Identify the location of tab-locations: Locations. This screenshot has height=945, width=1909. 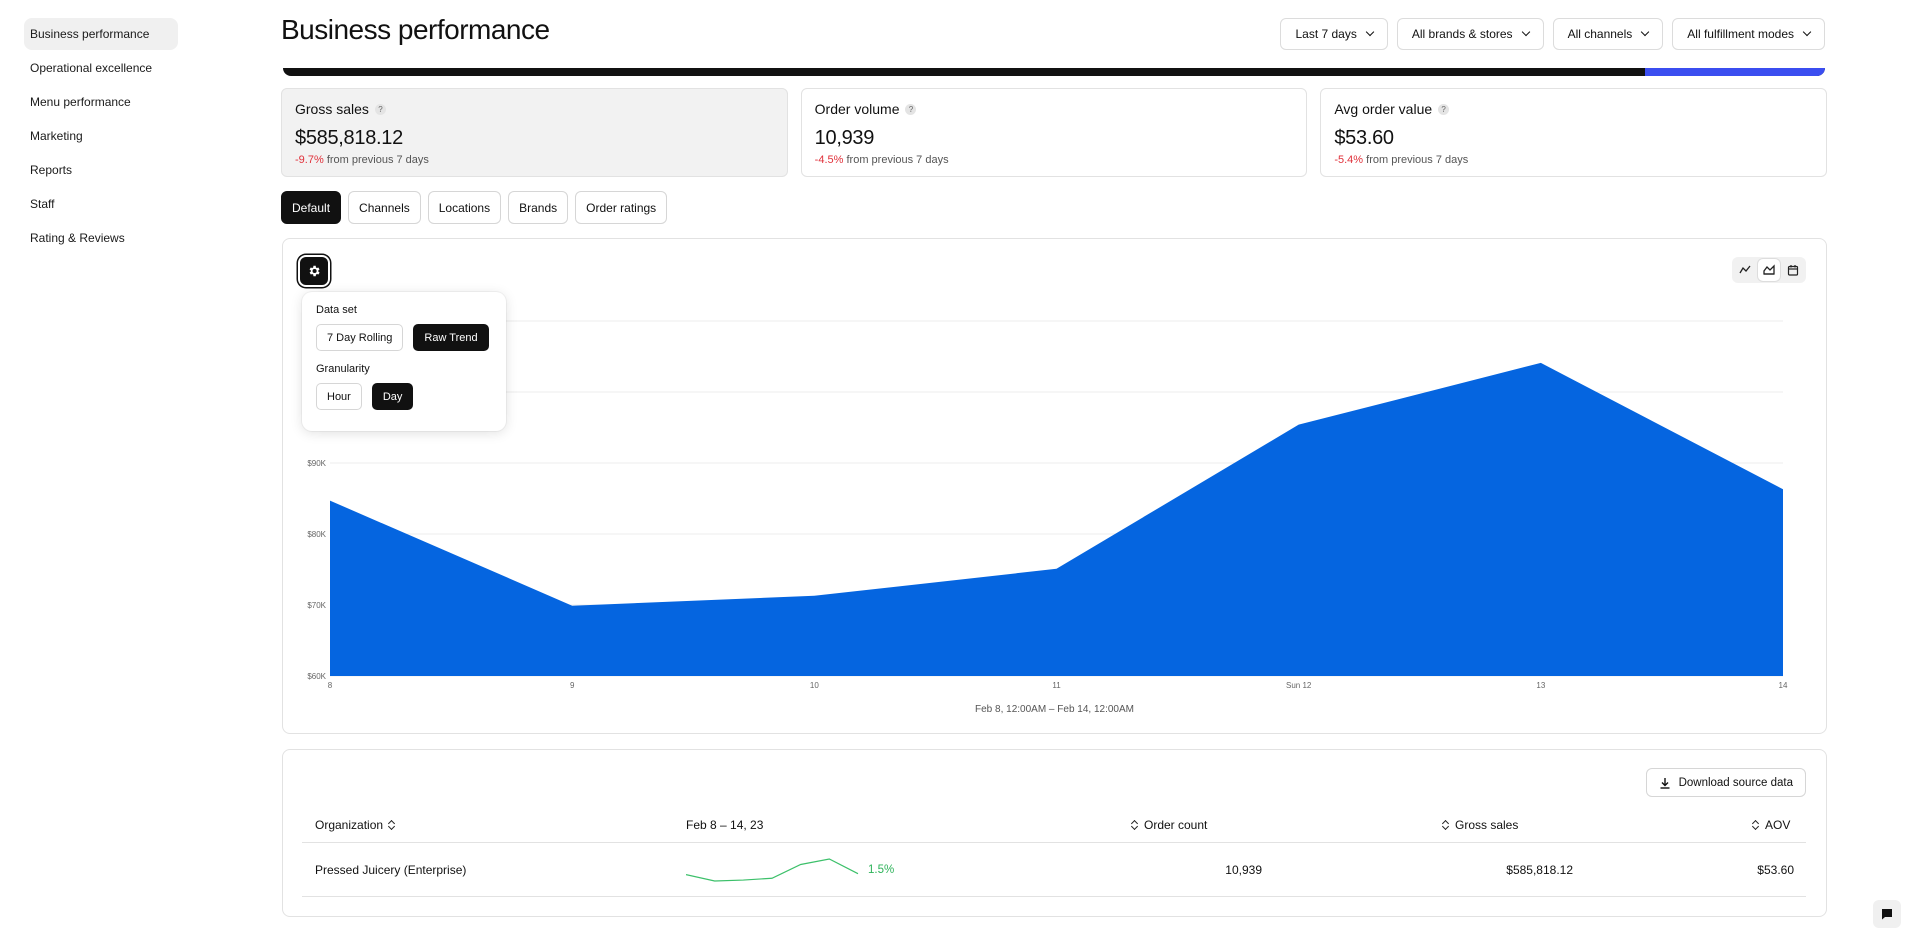
(464, 207).